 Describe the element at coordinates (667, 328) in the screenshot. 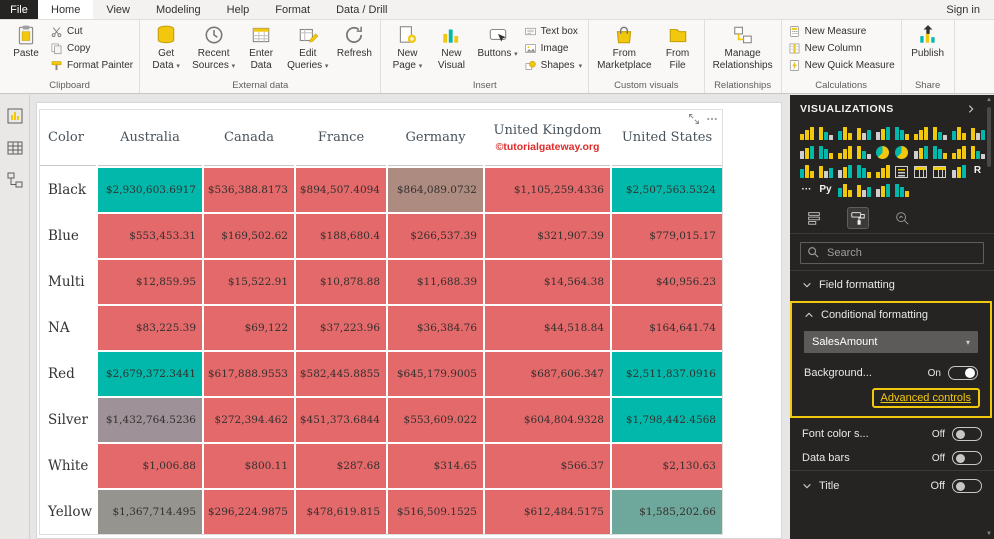

I see `matrix-cell: $164,641.74` at that location.